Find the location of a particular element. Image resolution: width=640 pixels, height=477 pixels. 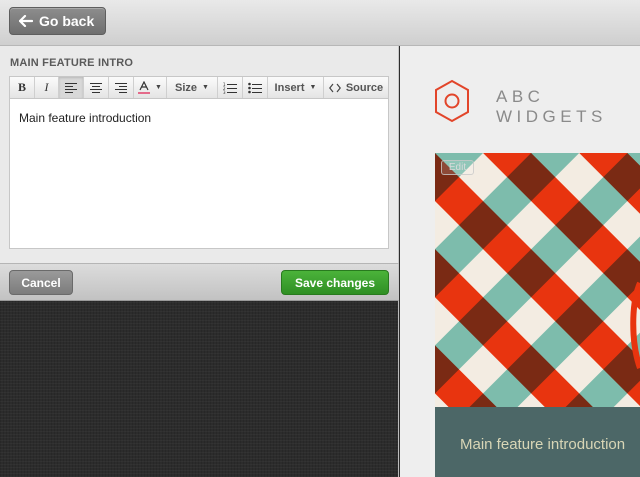

unordered-list-icon is located at coordinates (255, 87).